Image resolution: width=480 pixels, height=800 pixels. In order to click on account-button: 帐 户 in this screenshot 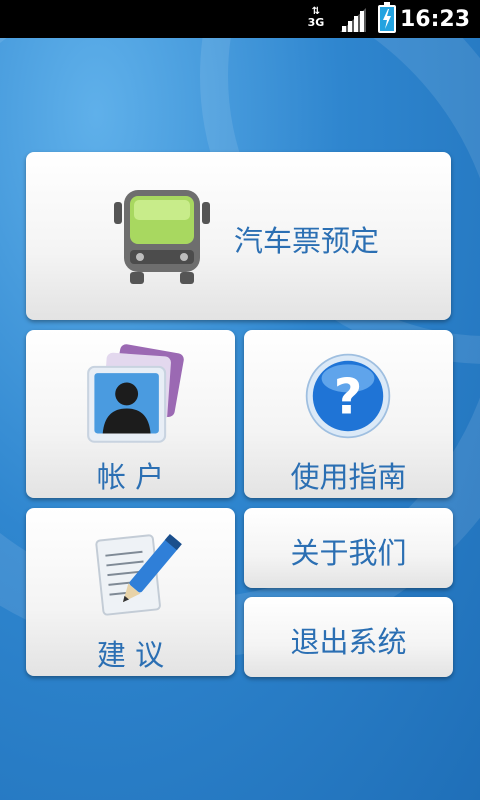, I will do `click(130, 414)`.